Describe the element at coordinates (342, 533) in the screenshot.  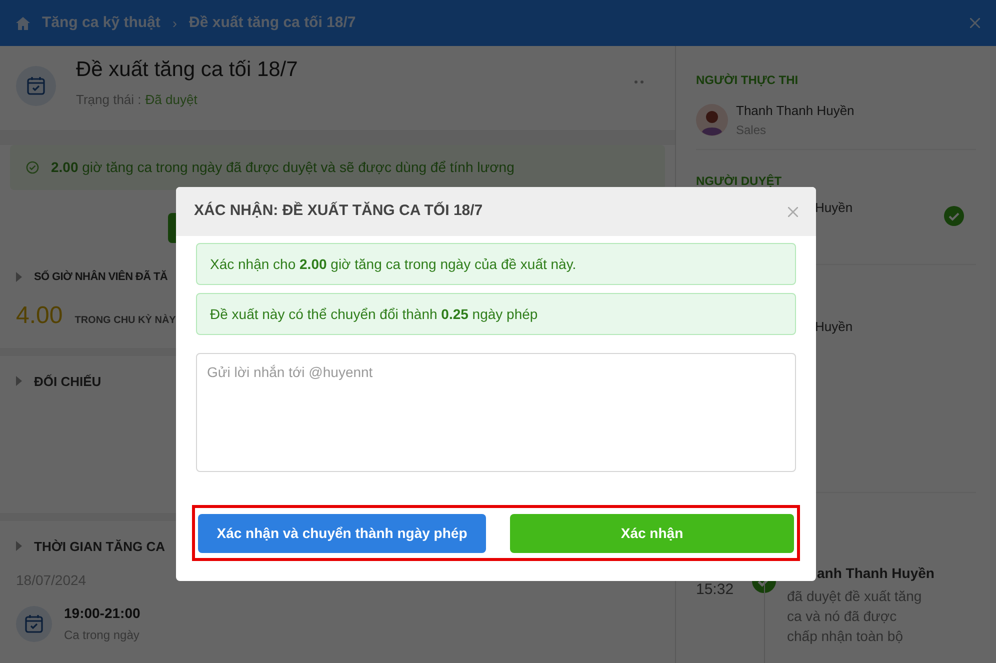
I see `convert-button: Xác nhận và chuyển thành ngày phép` at that location.